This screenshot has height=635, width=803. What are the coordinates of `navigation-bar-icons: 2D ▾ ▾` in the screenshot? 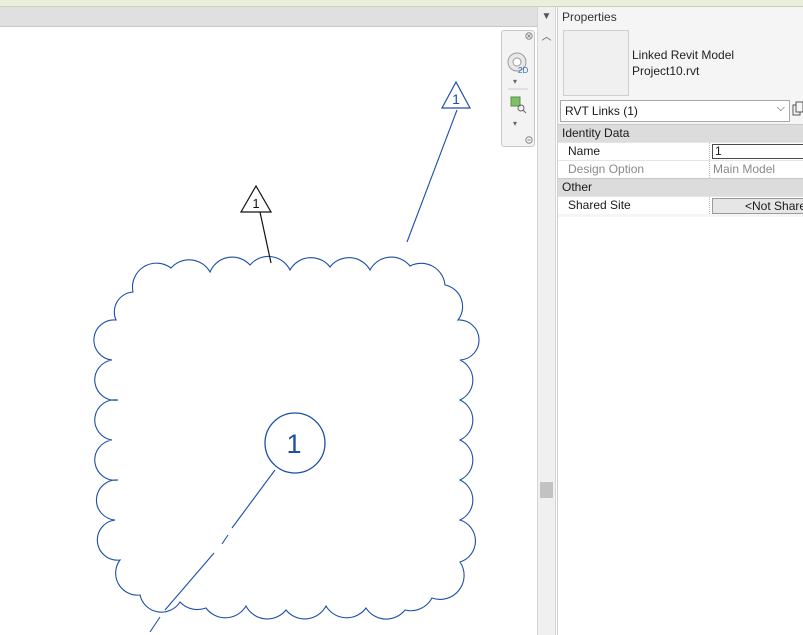 It's located at (520, 88).